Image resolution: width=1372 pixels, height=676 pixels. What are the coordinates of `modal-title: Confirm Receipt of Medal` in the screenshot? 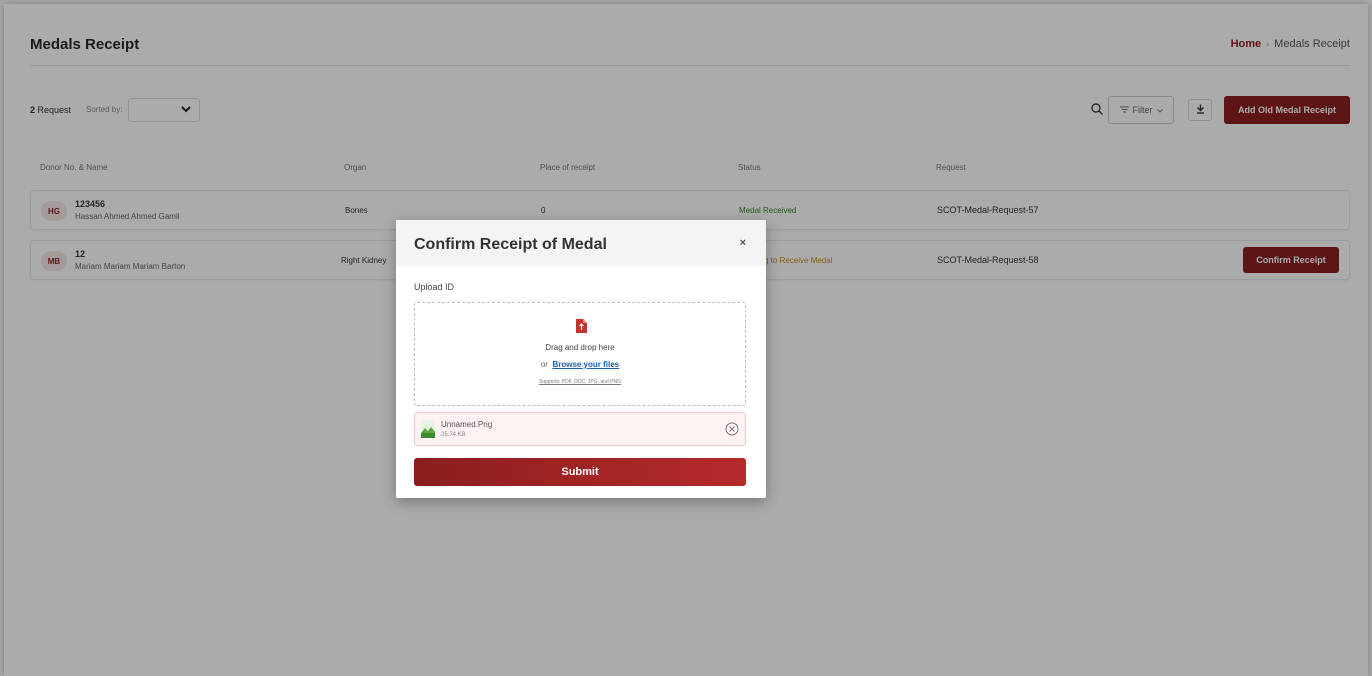 It's located at (510, 244).